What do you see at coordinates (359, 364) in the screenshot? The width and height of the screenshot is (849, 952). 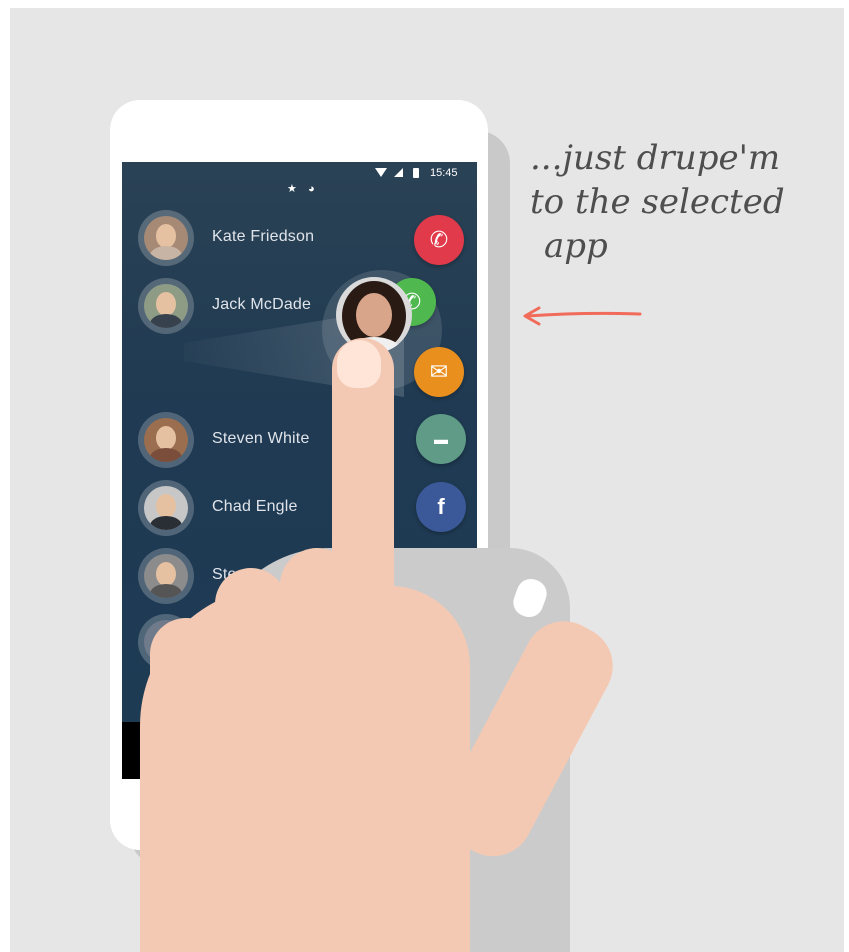 I see `fingernail` at bounding box center [359, 364].